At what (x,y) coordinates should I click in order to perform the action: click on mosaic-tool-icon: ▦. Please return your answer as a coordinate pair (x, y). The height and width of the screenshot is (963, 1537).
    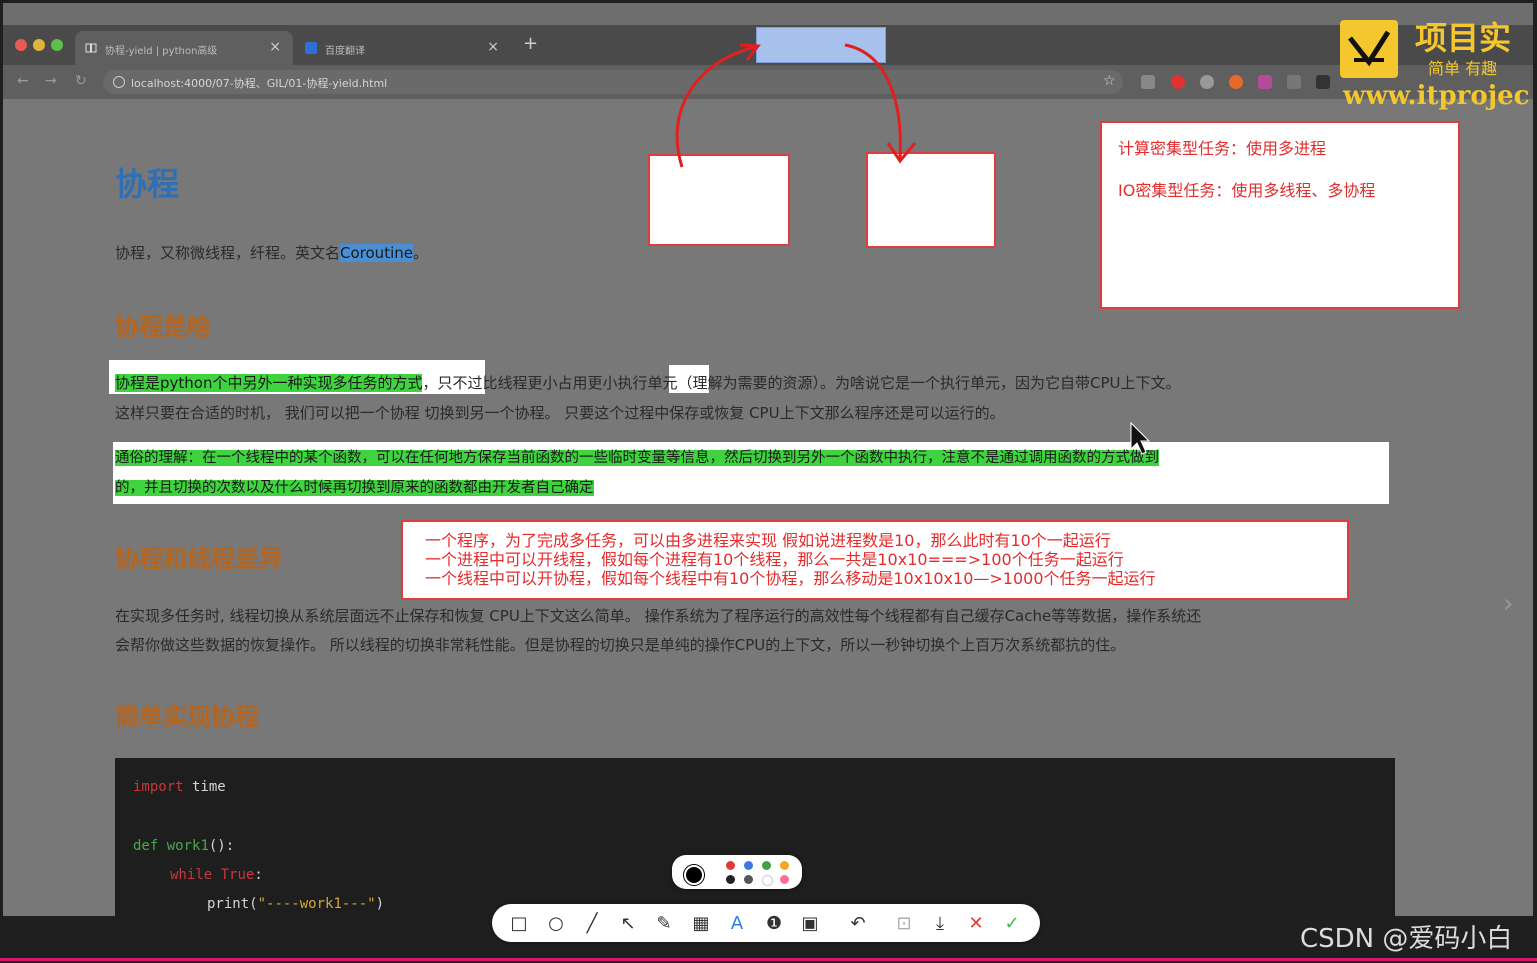
    Looking at the image, I should click on (701, 923).